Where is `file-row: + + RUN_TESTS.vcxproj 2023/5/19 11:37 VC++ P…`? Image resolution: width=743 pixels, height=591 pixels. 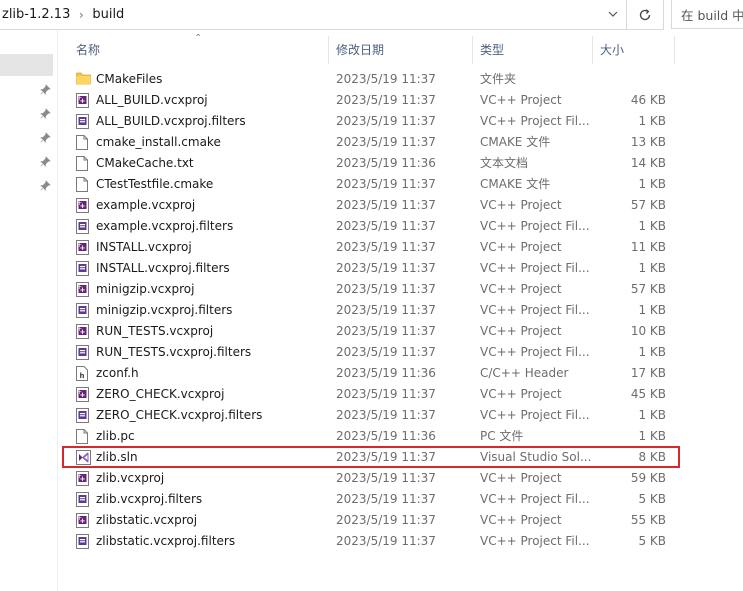
file-row: + + RUN_TESTS.vcxproj 2023/5/19 11:37 VC++ P… is located at coordinates (375, 331).